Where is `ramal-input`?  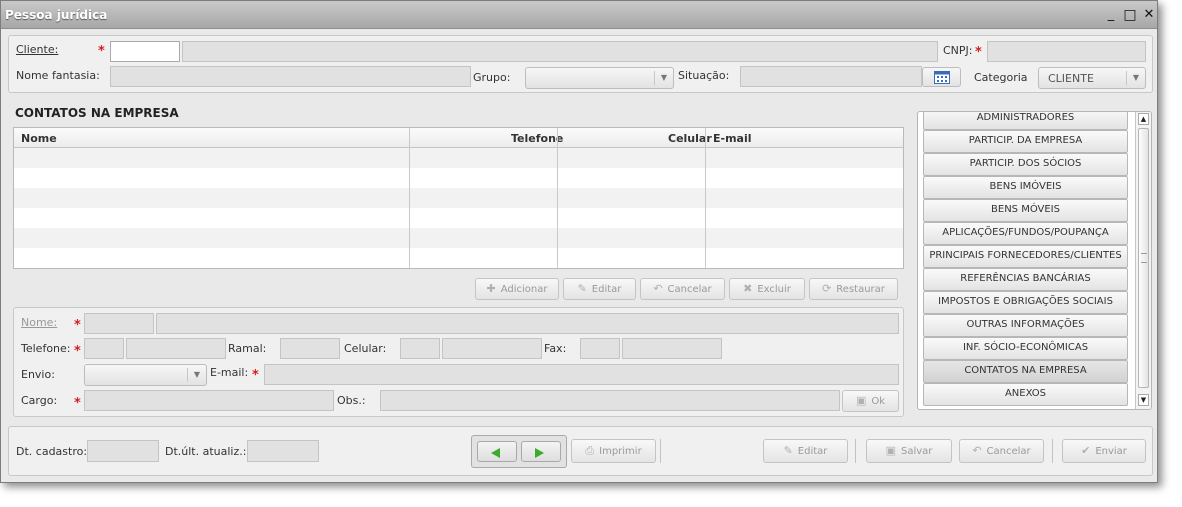 ramal-input is located at coordinates (310, 348).